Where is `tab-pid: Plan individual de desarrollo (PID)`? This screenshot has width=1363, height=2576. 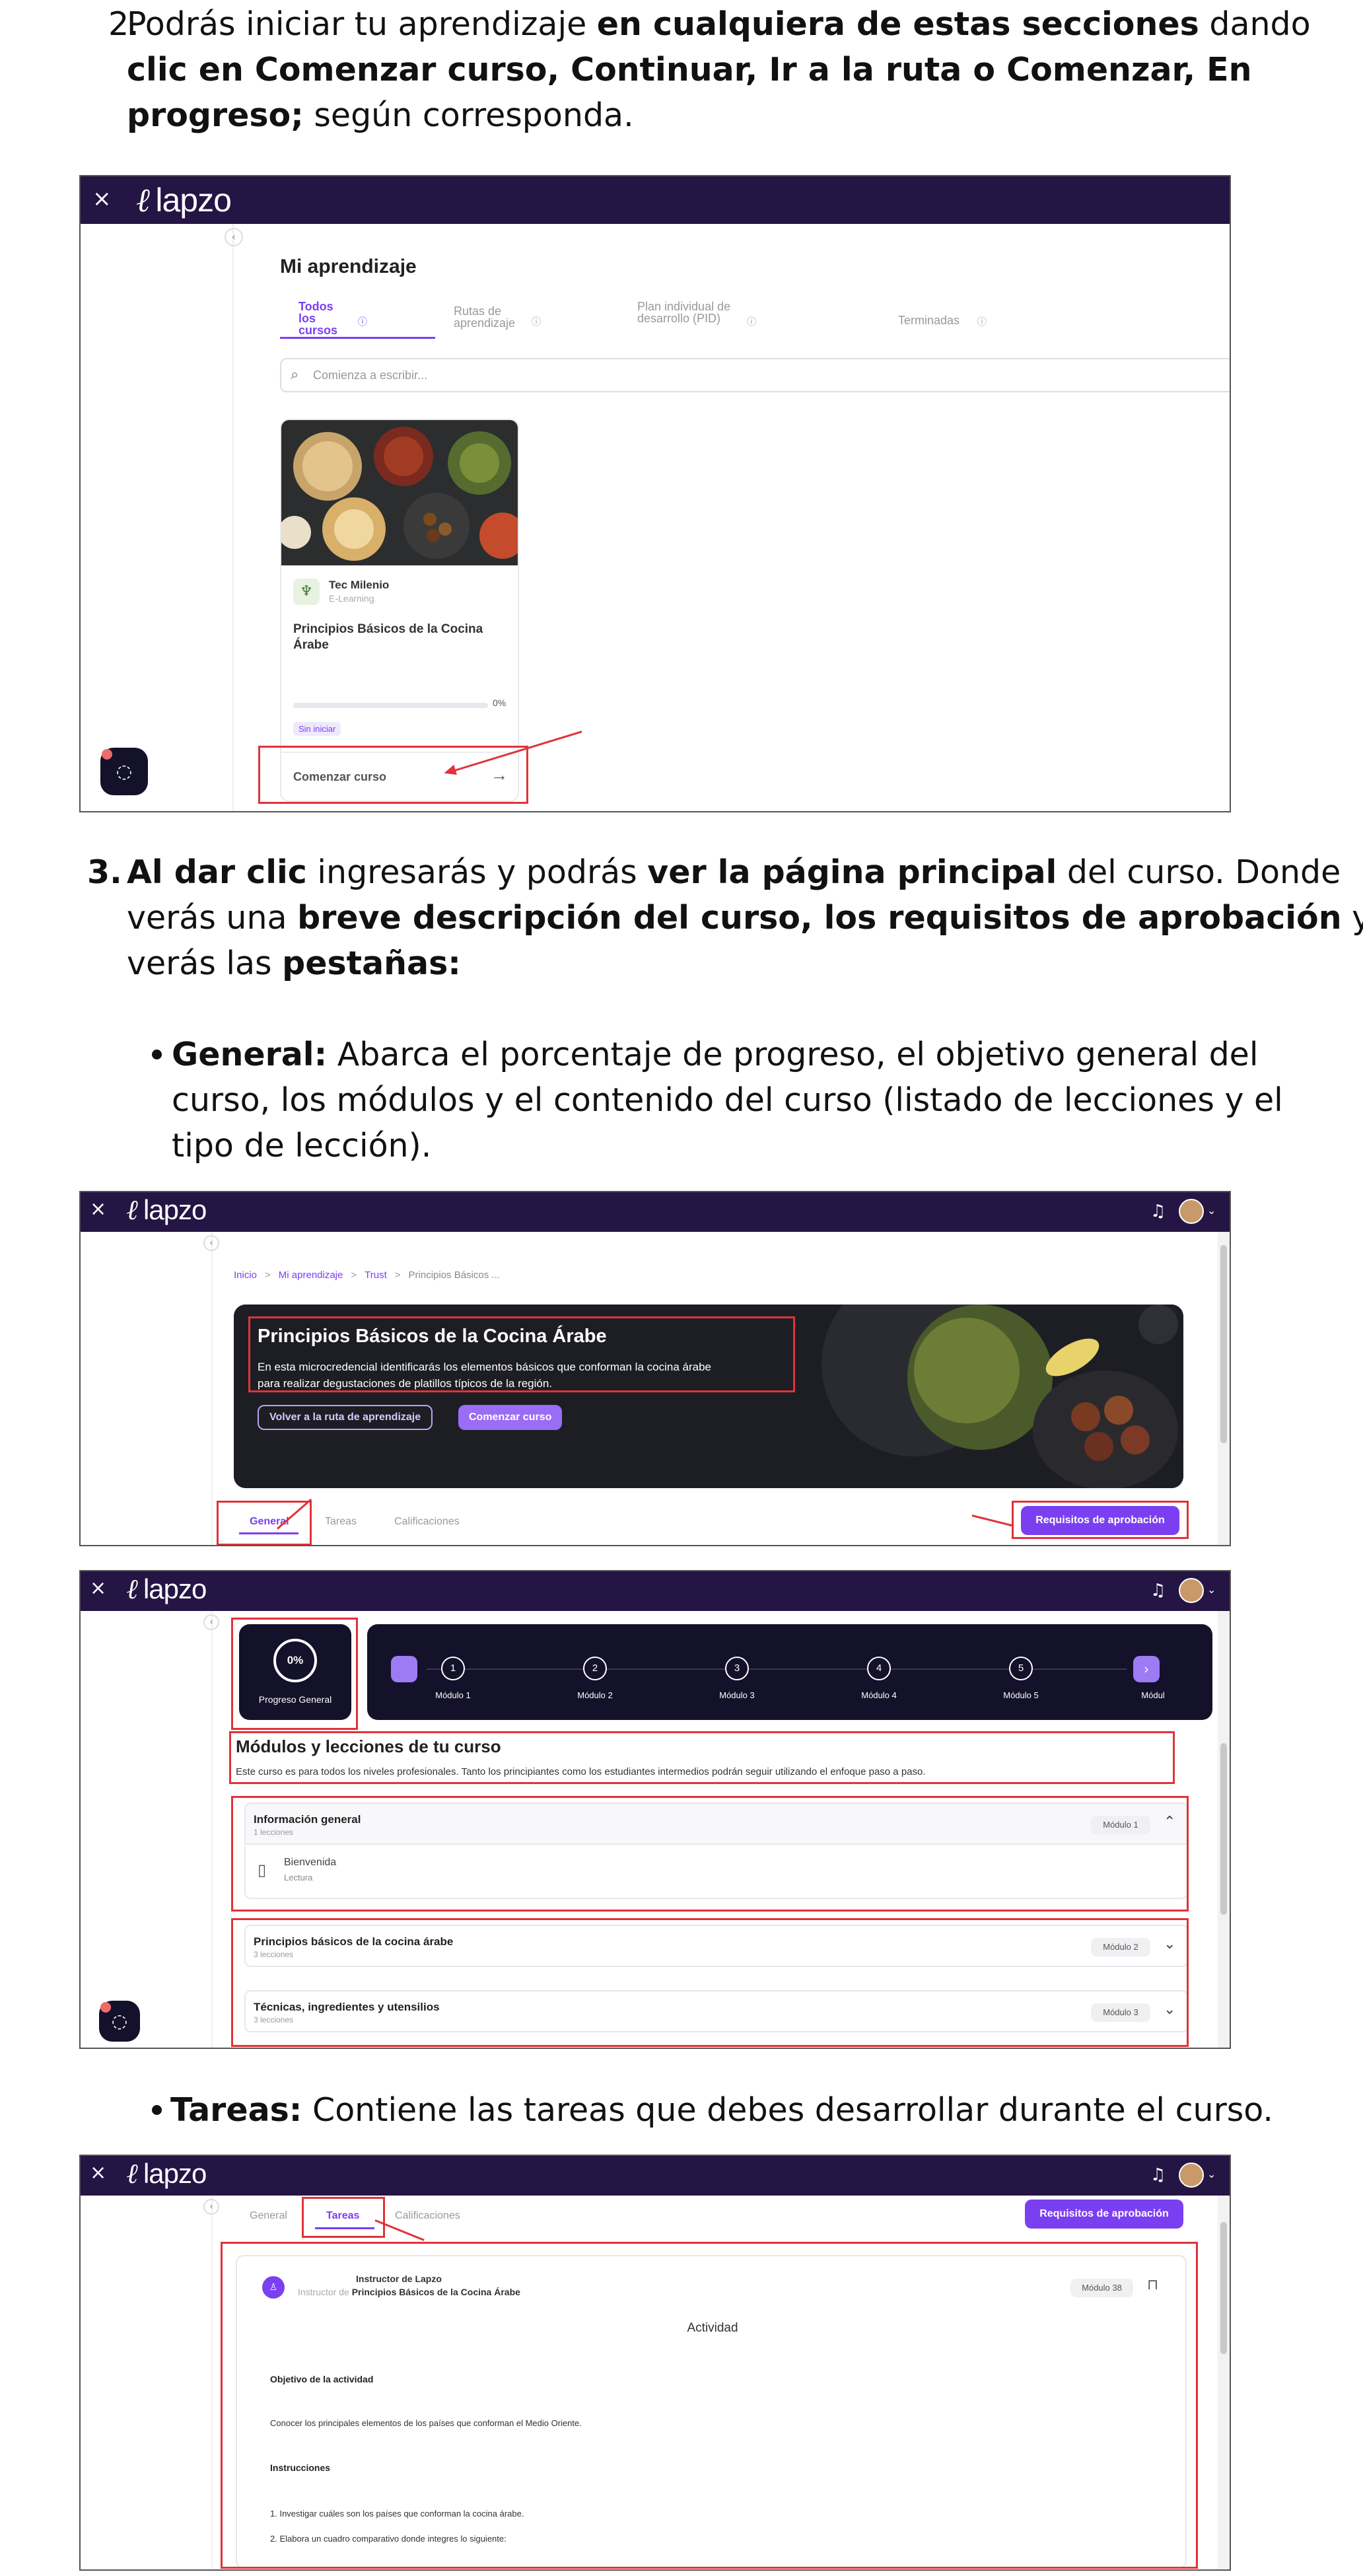
tab-pid: Plan individual de desarrollo (PID) is located at coordinates (686, 312).